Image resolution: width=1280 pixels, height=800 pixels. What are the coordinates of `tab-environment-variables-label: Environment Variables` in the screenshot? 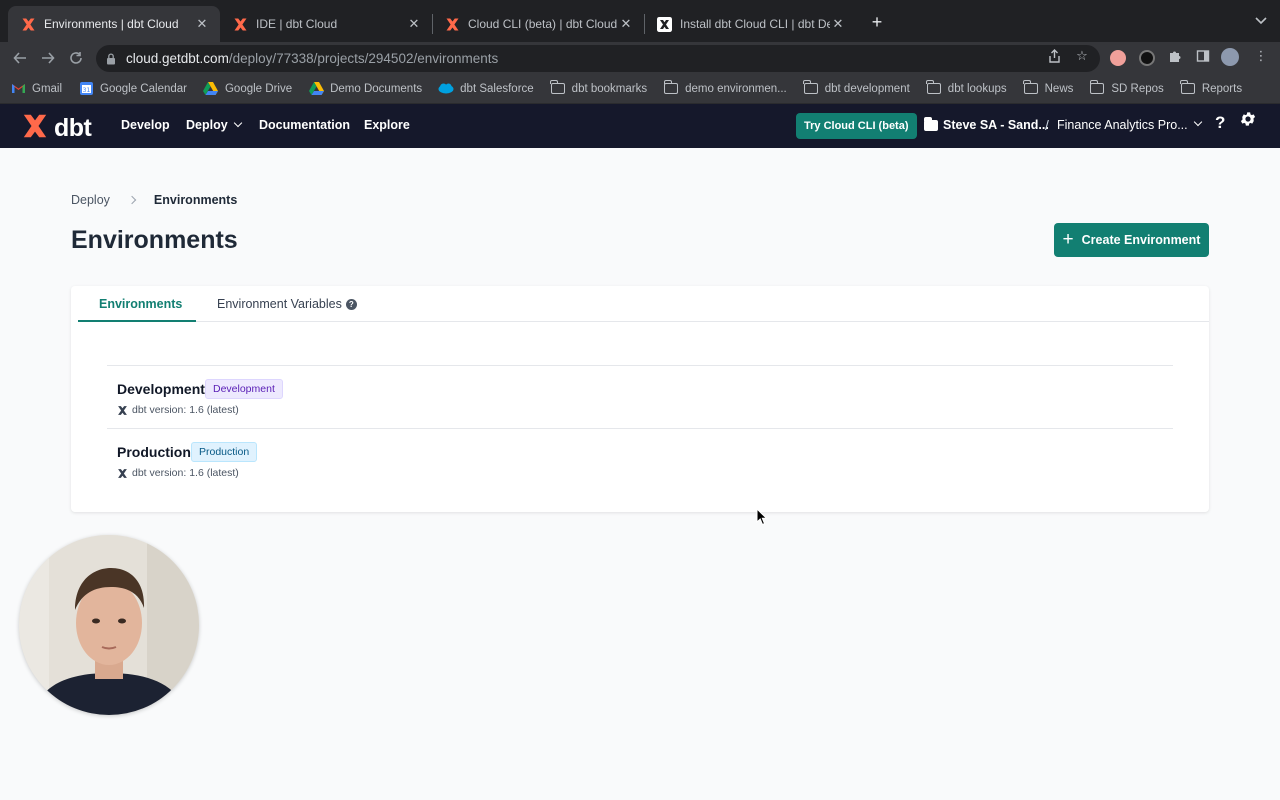 It's located at (279, 304).